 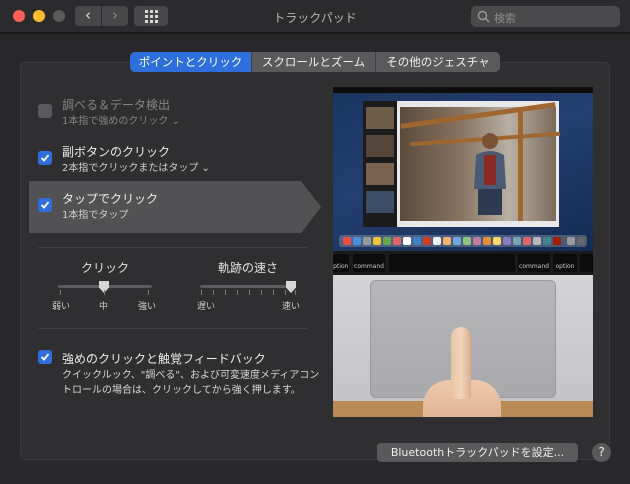 I want to click on force-click-checkbox, so click(x=45, y=357).